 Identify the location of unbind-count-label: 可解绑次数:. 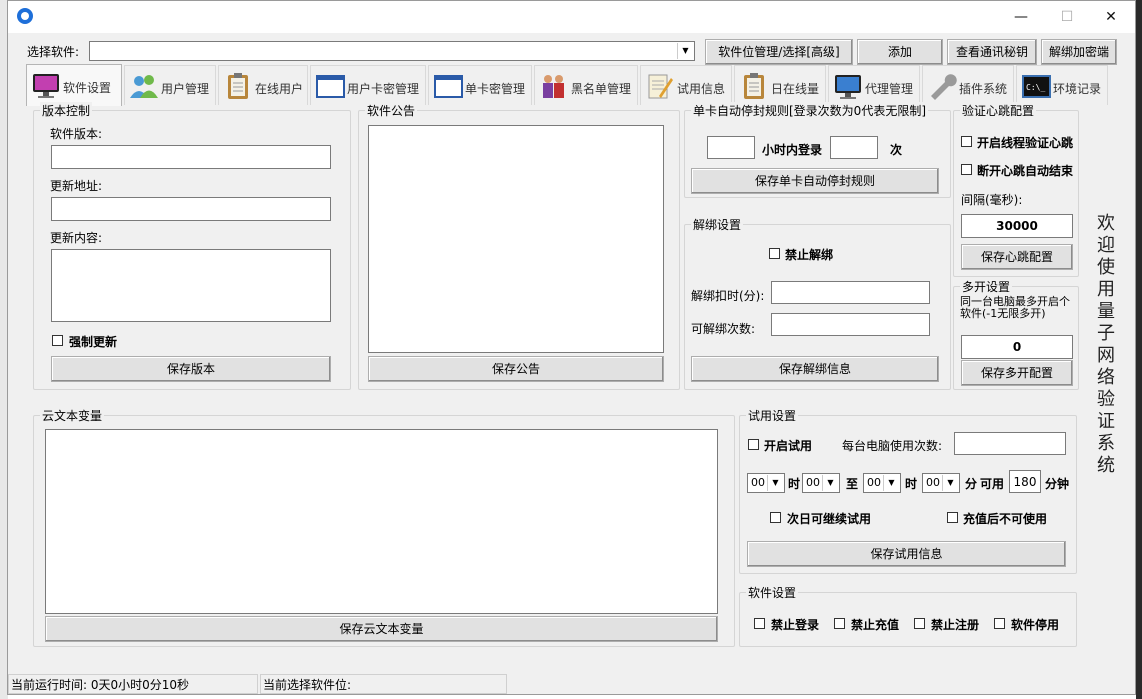
(723, 329).